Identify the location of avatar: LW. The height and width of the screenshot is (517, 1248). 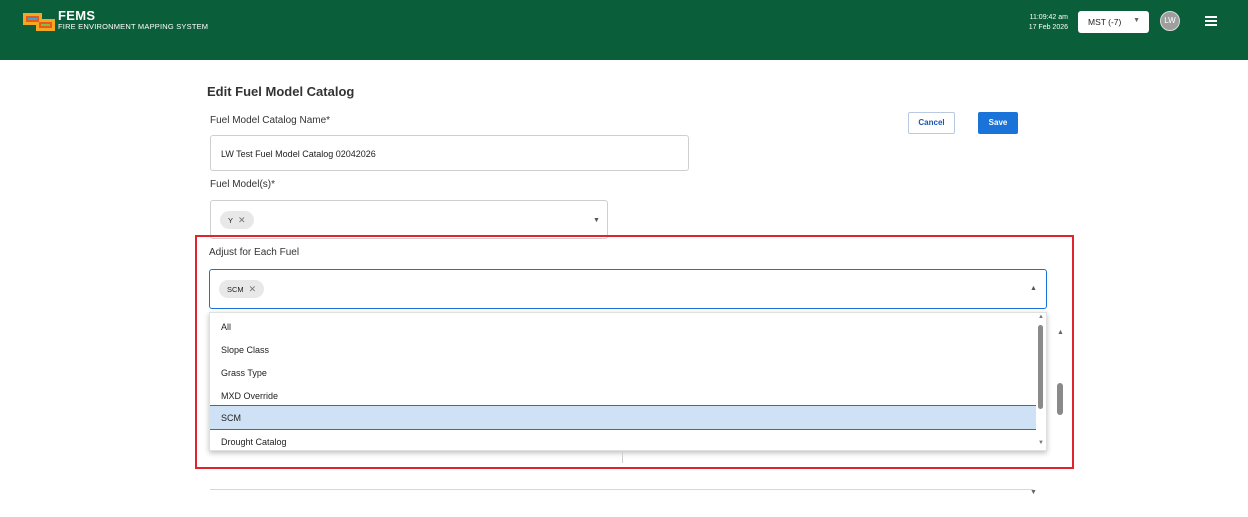
(1170, 21).